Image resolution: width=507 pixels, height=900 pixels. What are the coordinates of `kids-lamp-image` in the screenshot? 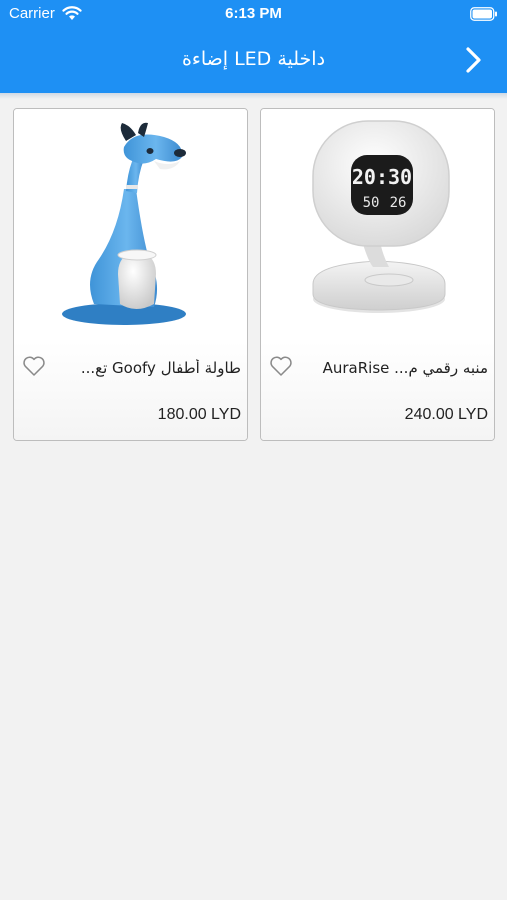 It's located at (124, 223).